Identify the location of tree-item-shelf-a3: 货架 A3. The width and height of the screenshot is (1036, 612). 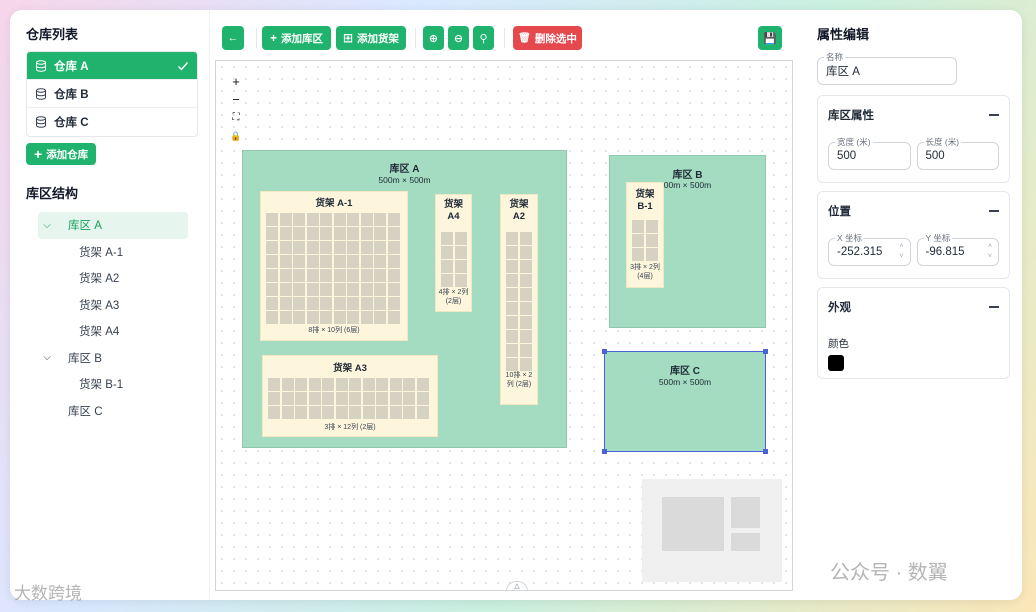
(109, 305).